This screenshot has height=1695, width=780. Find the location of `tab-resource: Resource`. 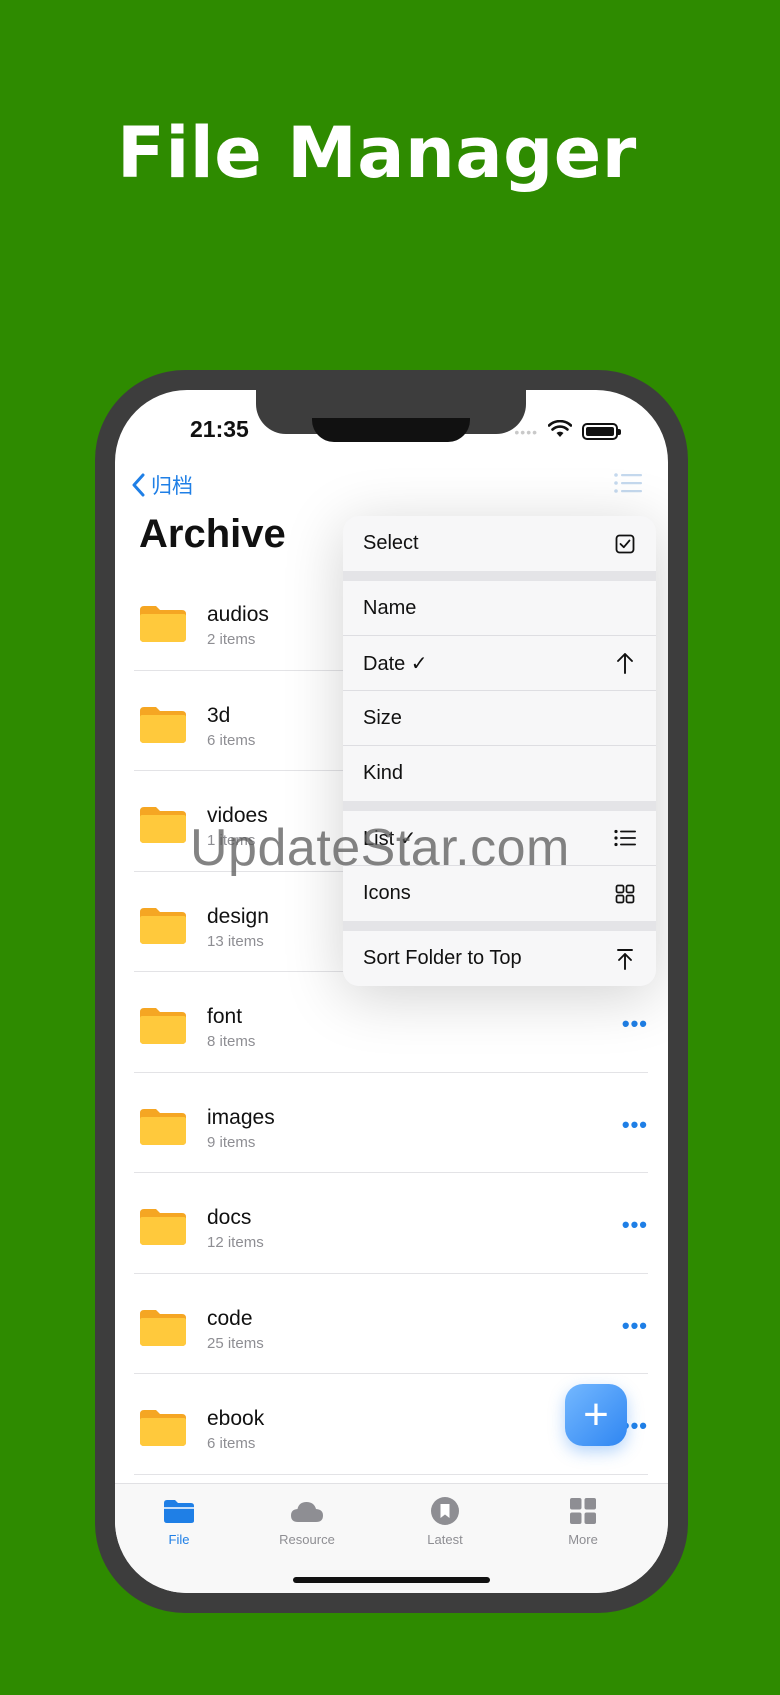

tab-resource: Resource is located at coordinates (307, 1520).